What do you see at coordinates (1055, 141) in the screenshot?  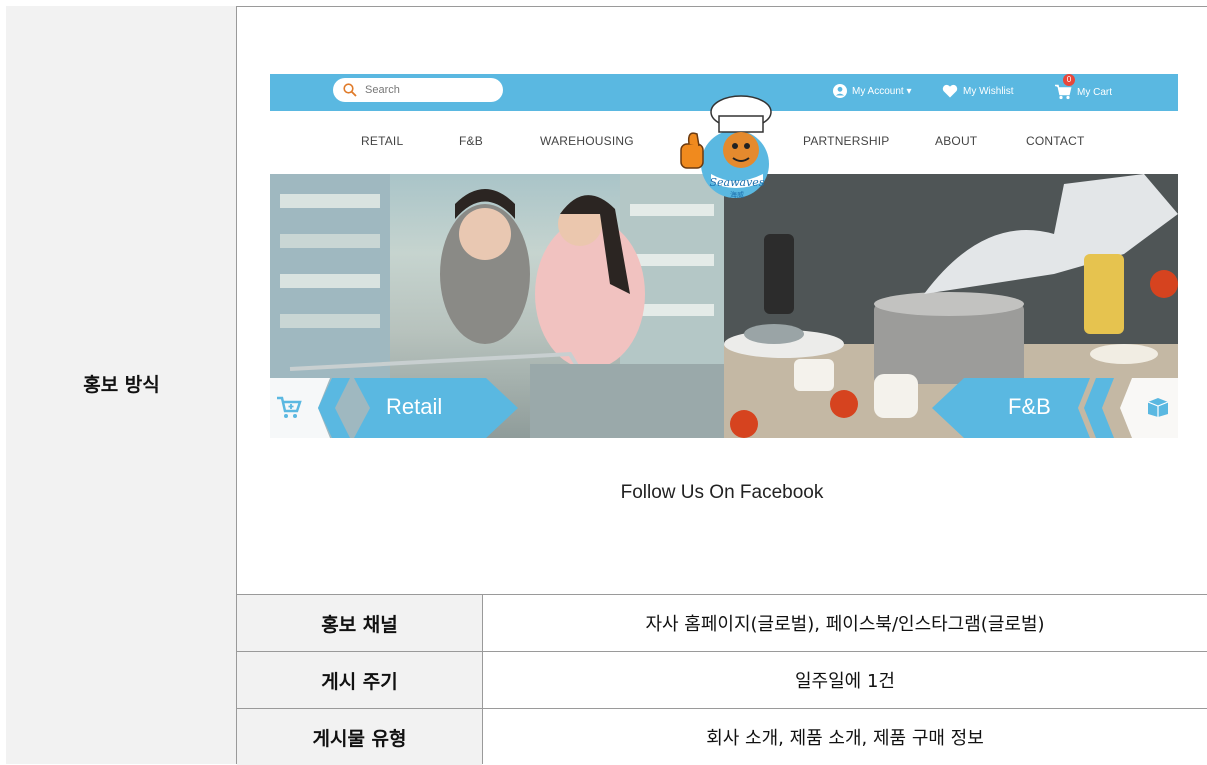 I see `nav-item-contact: CONTACT` at bounding box center [1055, 141].